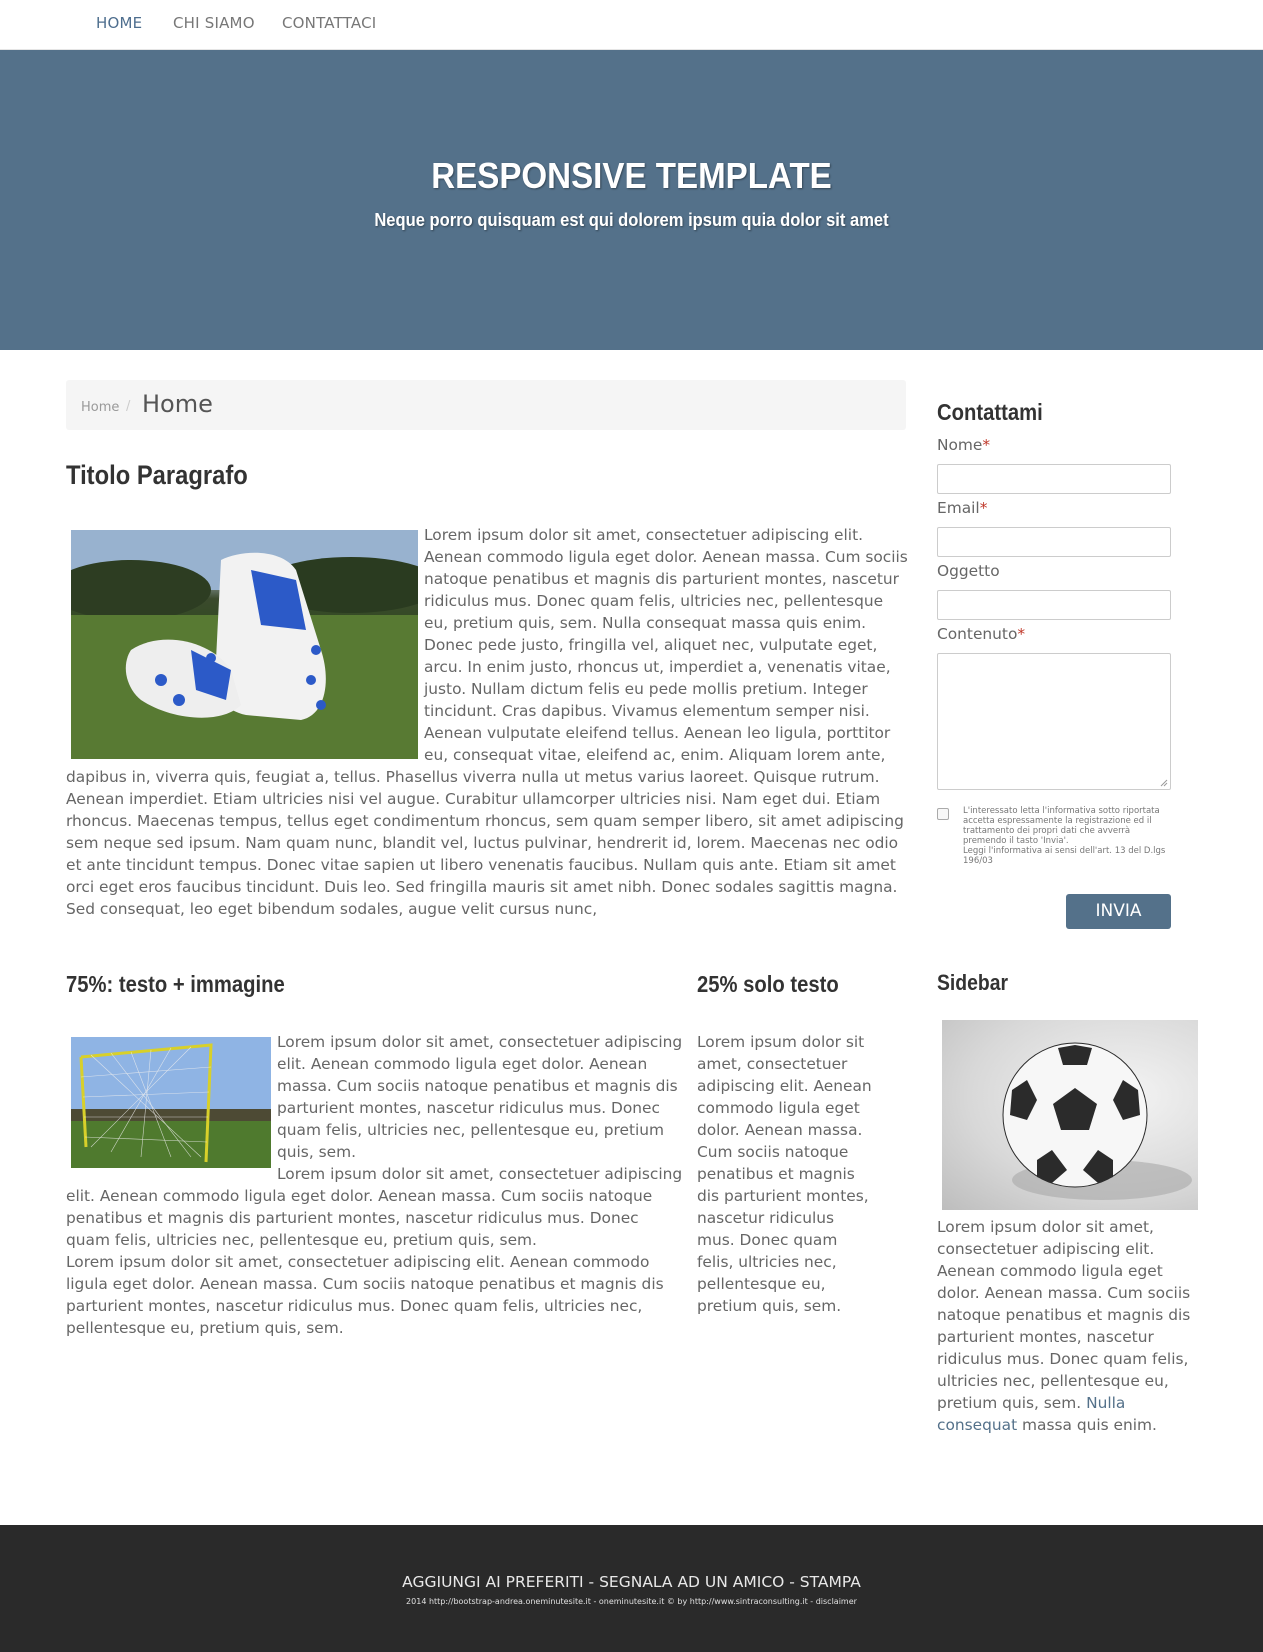 This screenshot has width=1263, height=1652. Describe the element at coordinates (1097, 1121) in the screenshot. I see `soccer-ball-icon` at that location.